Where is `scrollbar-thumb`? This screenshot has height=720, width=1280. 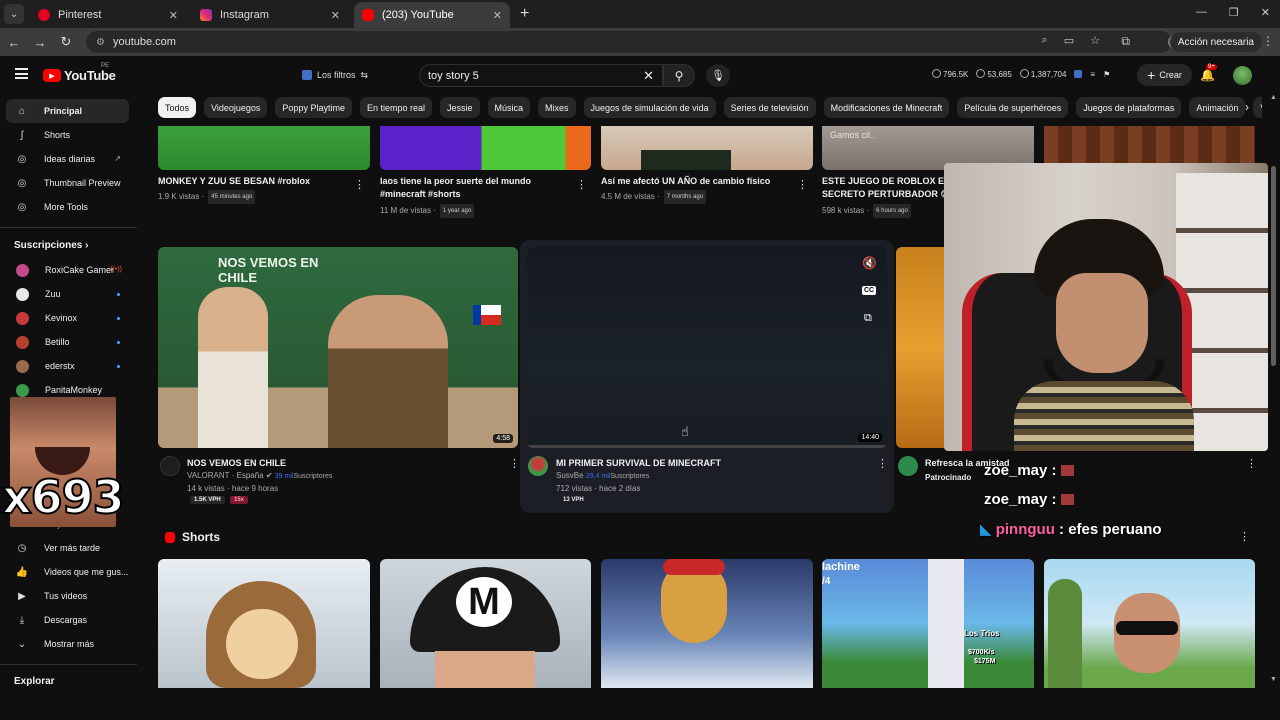
scrollbar-thumb is located at coordinates (1273, 266).